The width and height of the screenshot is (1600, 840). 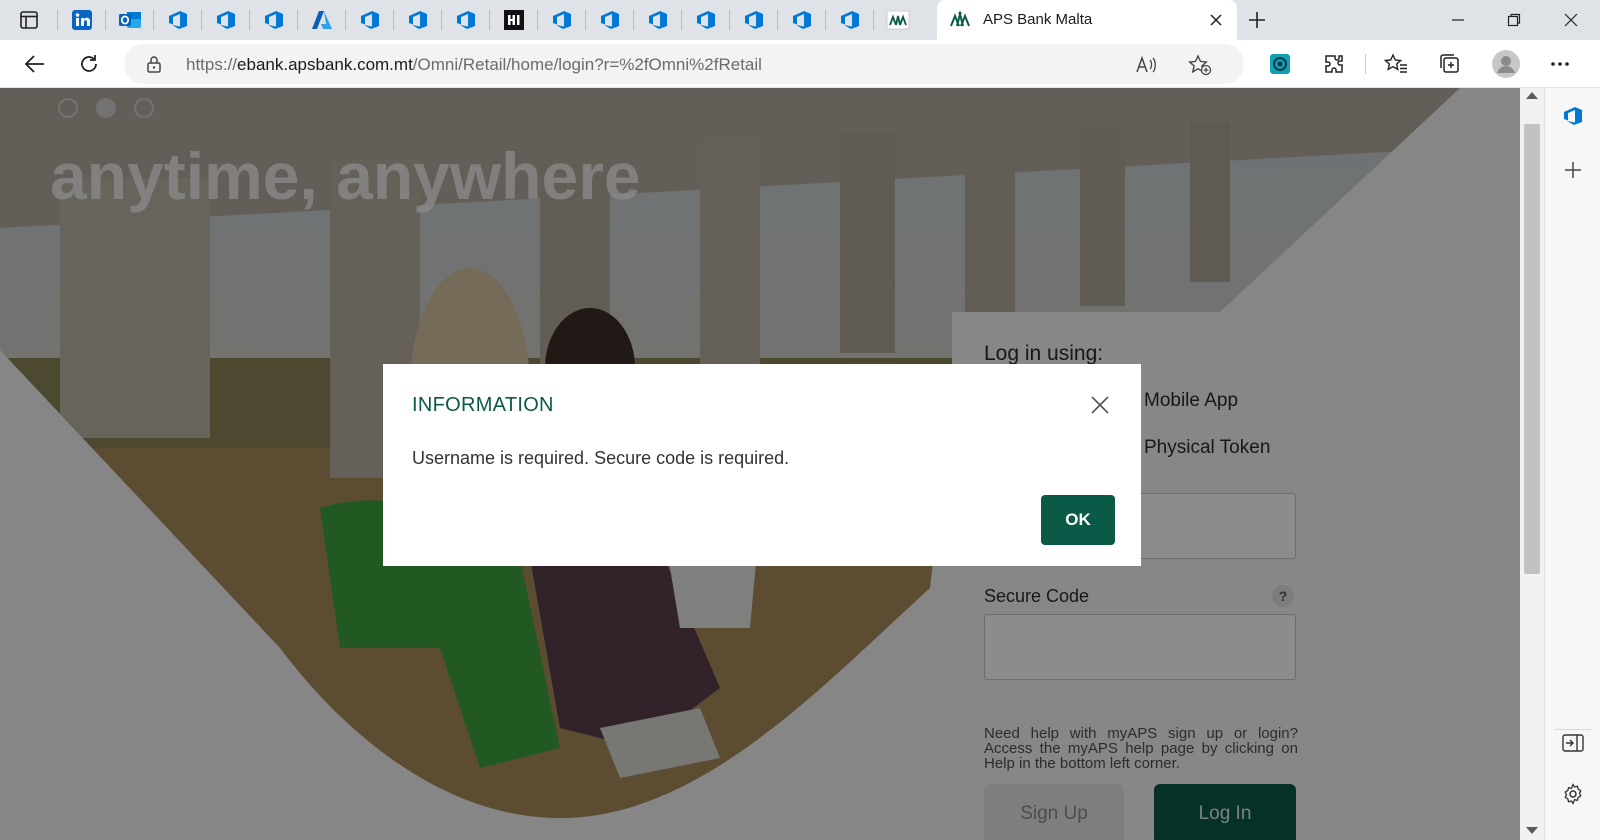 What do you see at coordinates (1216, 20) in the screenshot?
I see `close-tab-icon` at bounding box center [1216, 20].